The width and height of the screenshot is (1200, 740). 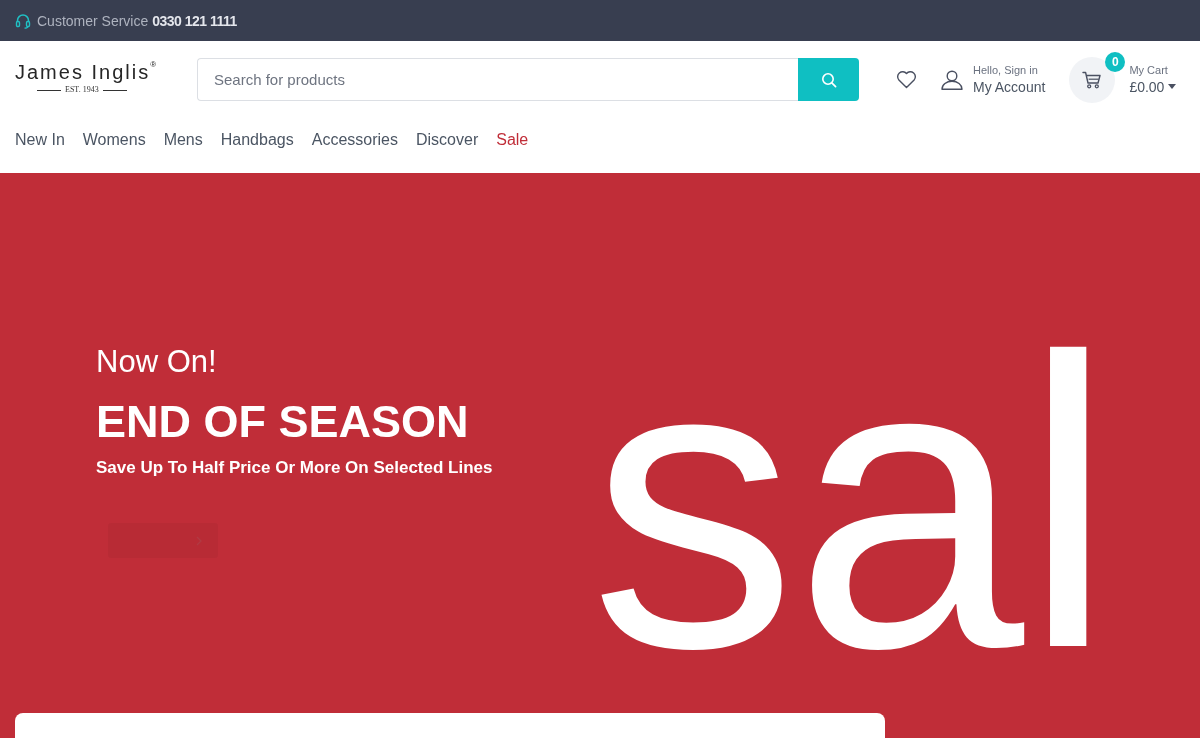 I want to click on wishlist-heart-icon, so click(x=906, y=79).